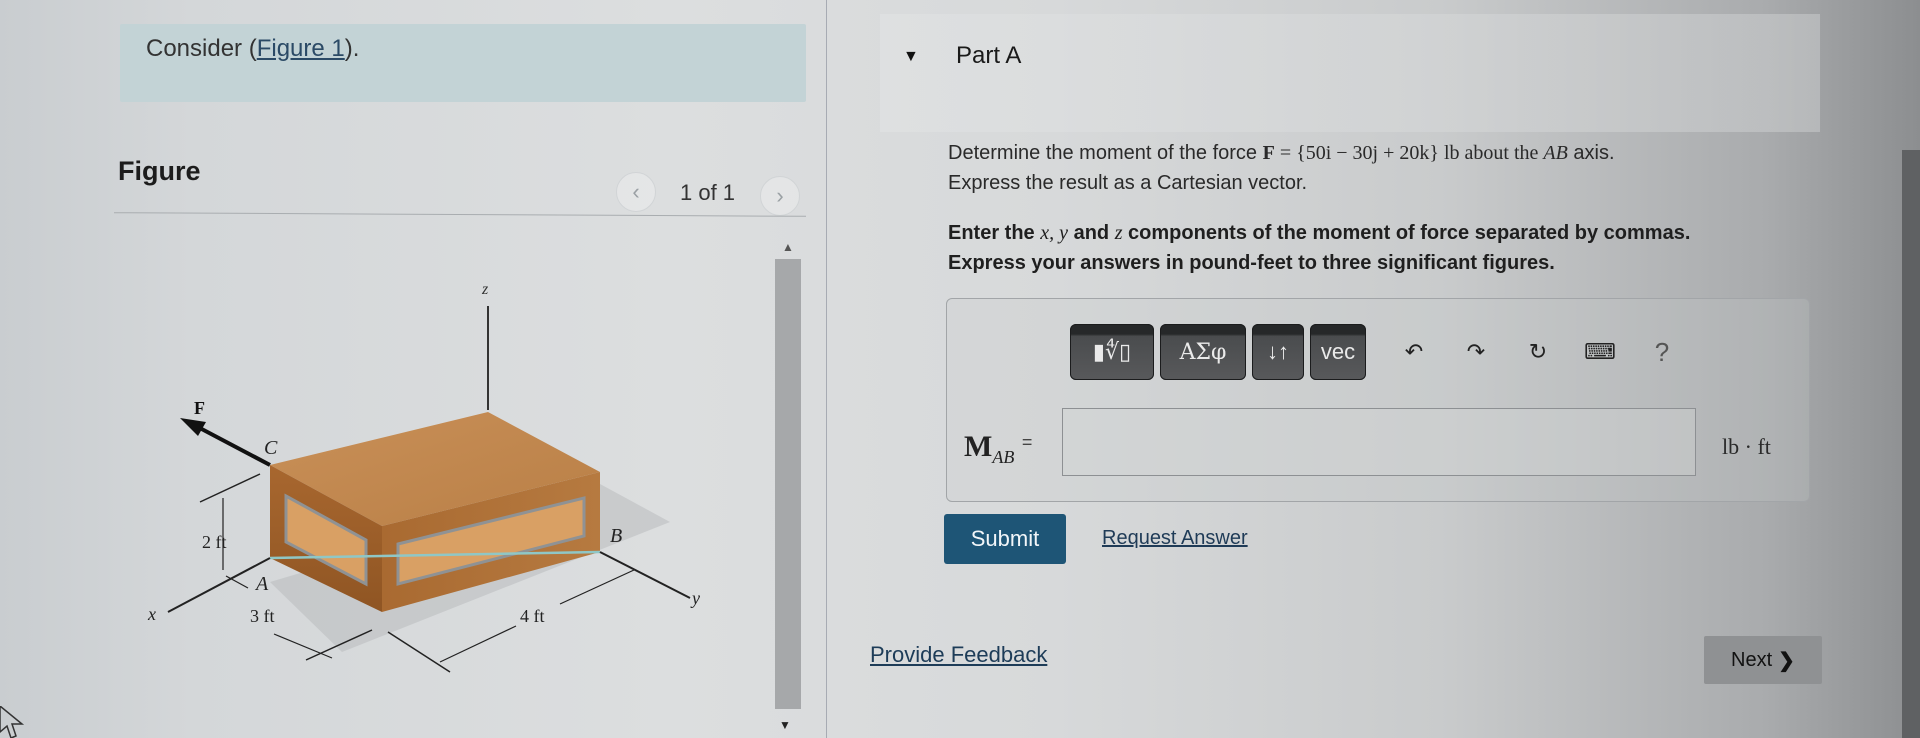  Describe the element at coordinates (785, 725) in the screenshot. I see `scroll-down-icon: ▼` at that location.